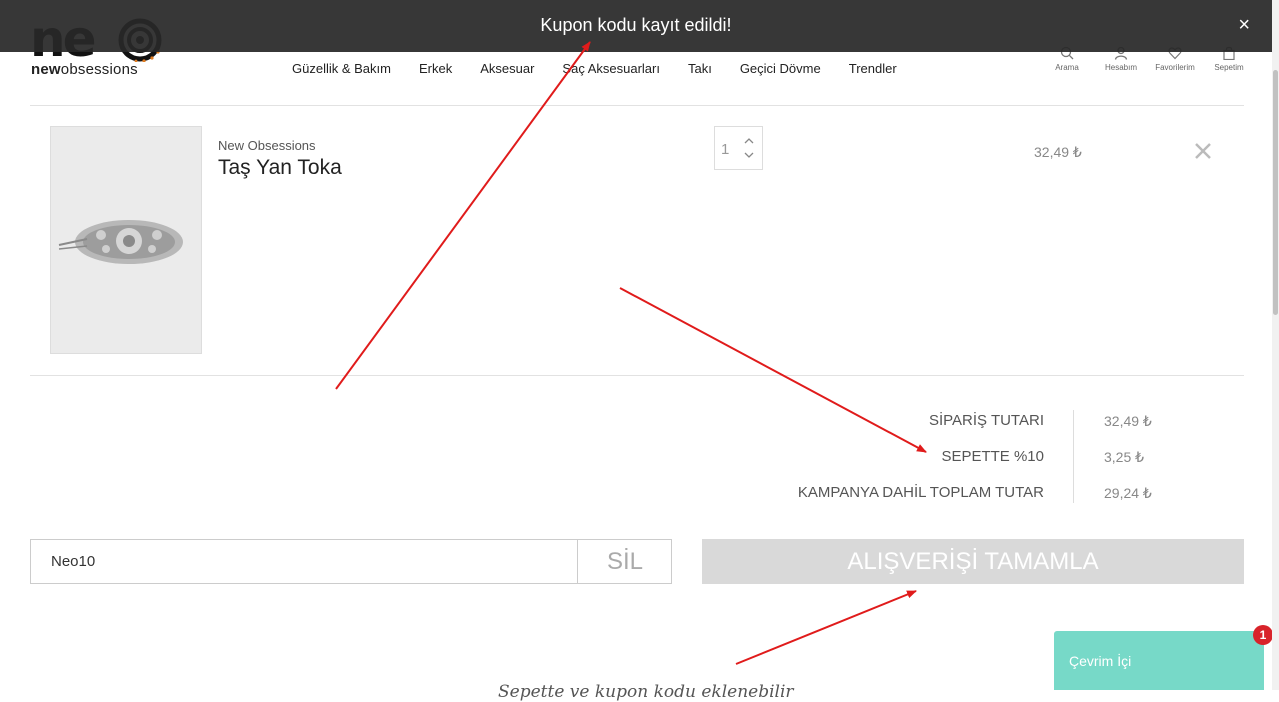  I want to click on account-label: Hesabım, so click(1120, 67).